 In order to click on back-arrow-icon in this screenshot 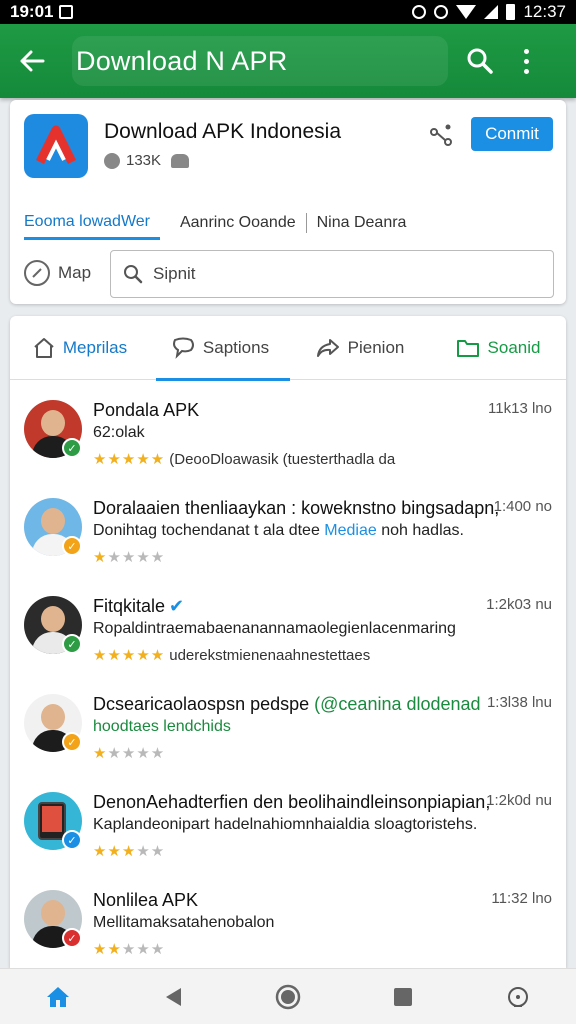, I will do `click(32, 61)`.